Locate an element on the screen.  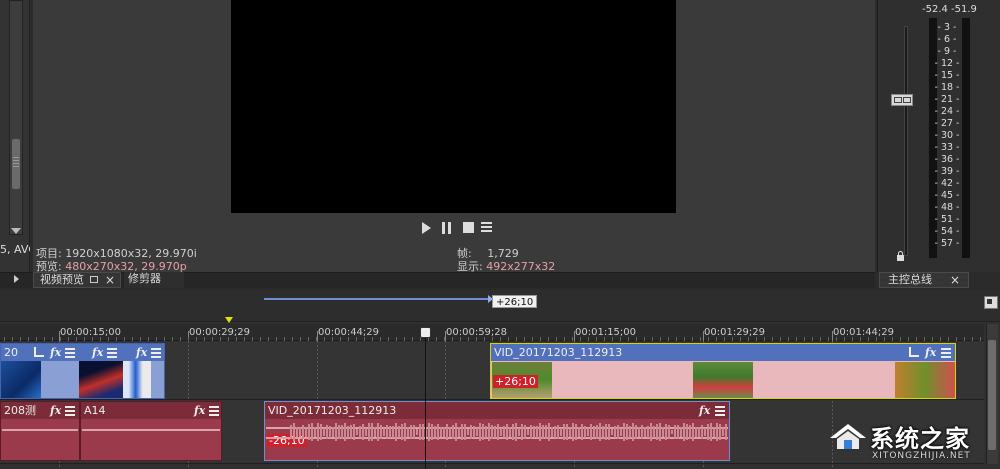
video-clip-left: 20 fx fx fx is located at coordinates (82, 371).